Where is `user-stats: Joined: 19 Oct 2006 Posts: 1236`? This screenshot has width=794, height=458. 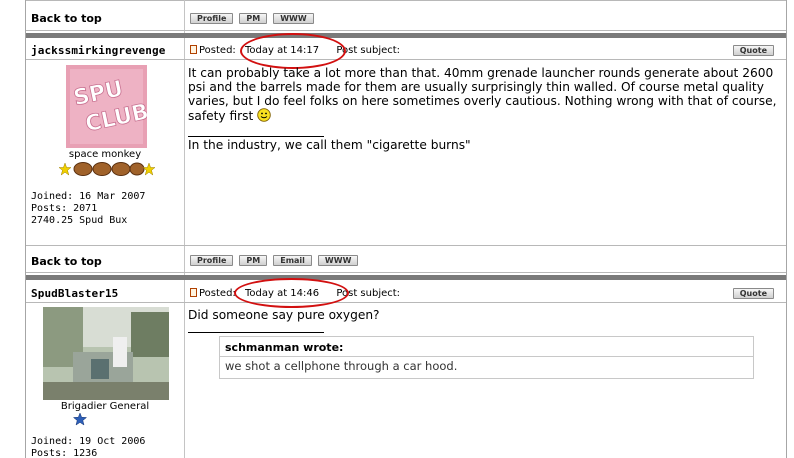
user-stats: Joined: 19 Oct 2006 Posts: 1236 is located at coordinates (88, 447).